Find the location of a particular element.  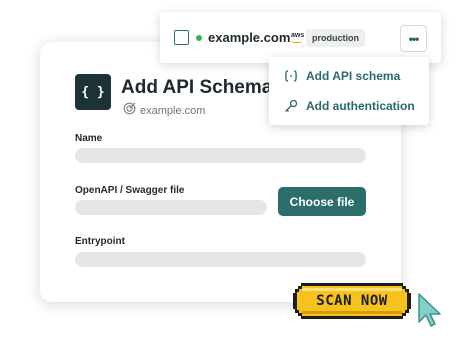

api-braces-icon: { } is located at coordinates (93, 92).